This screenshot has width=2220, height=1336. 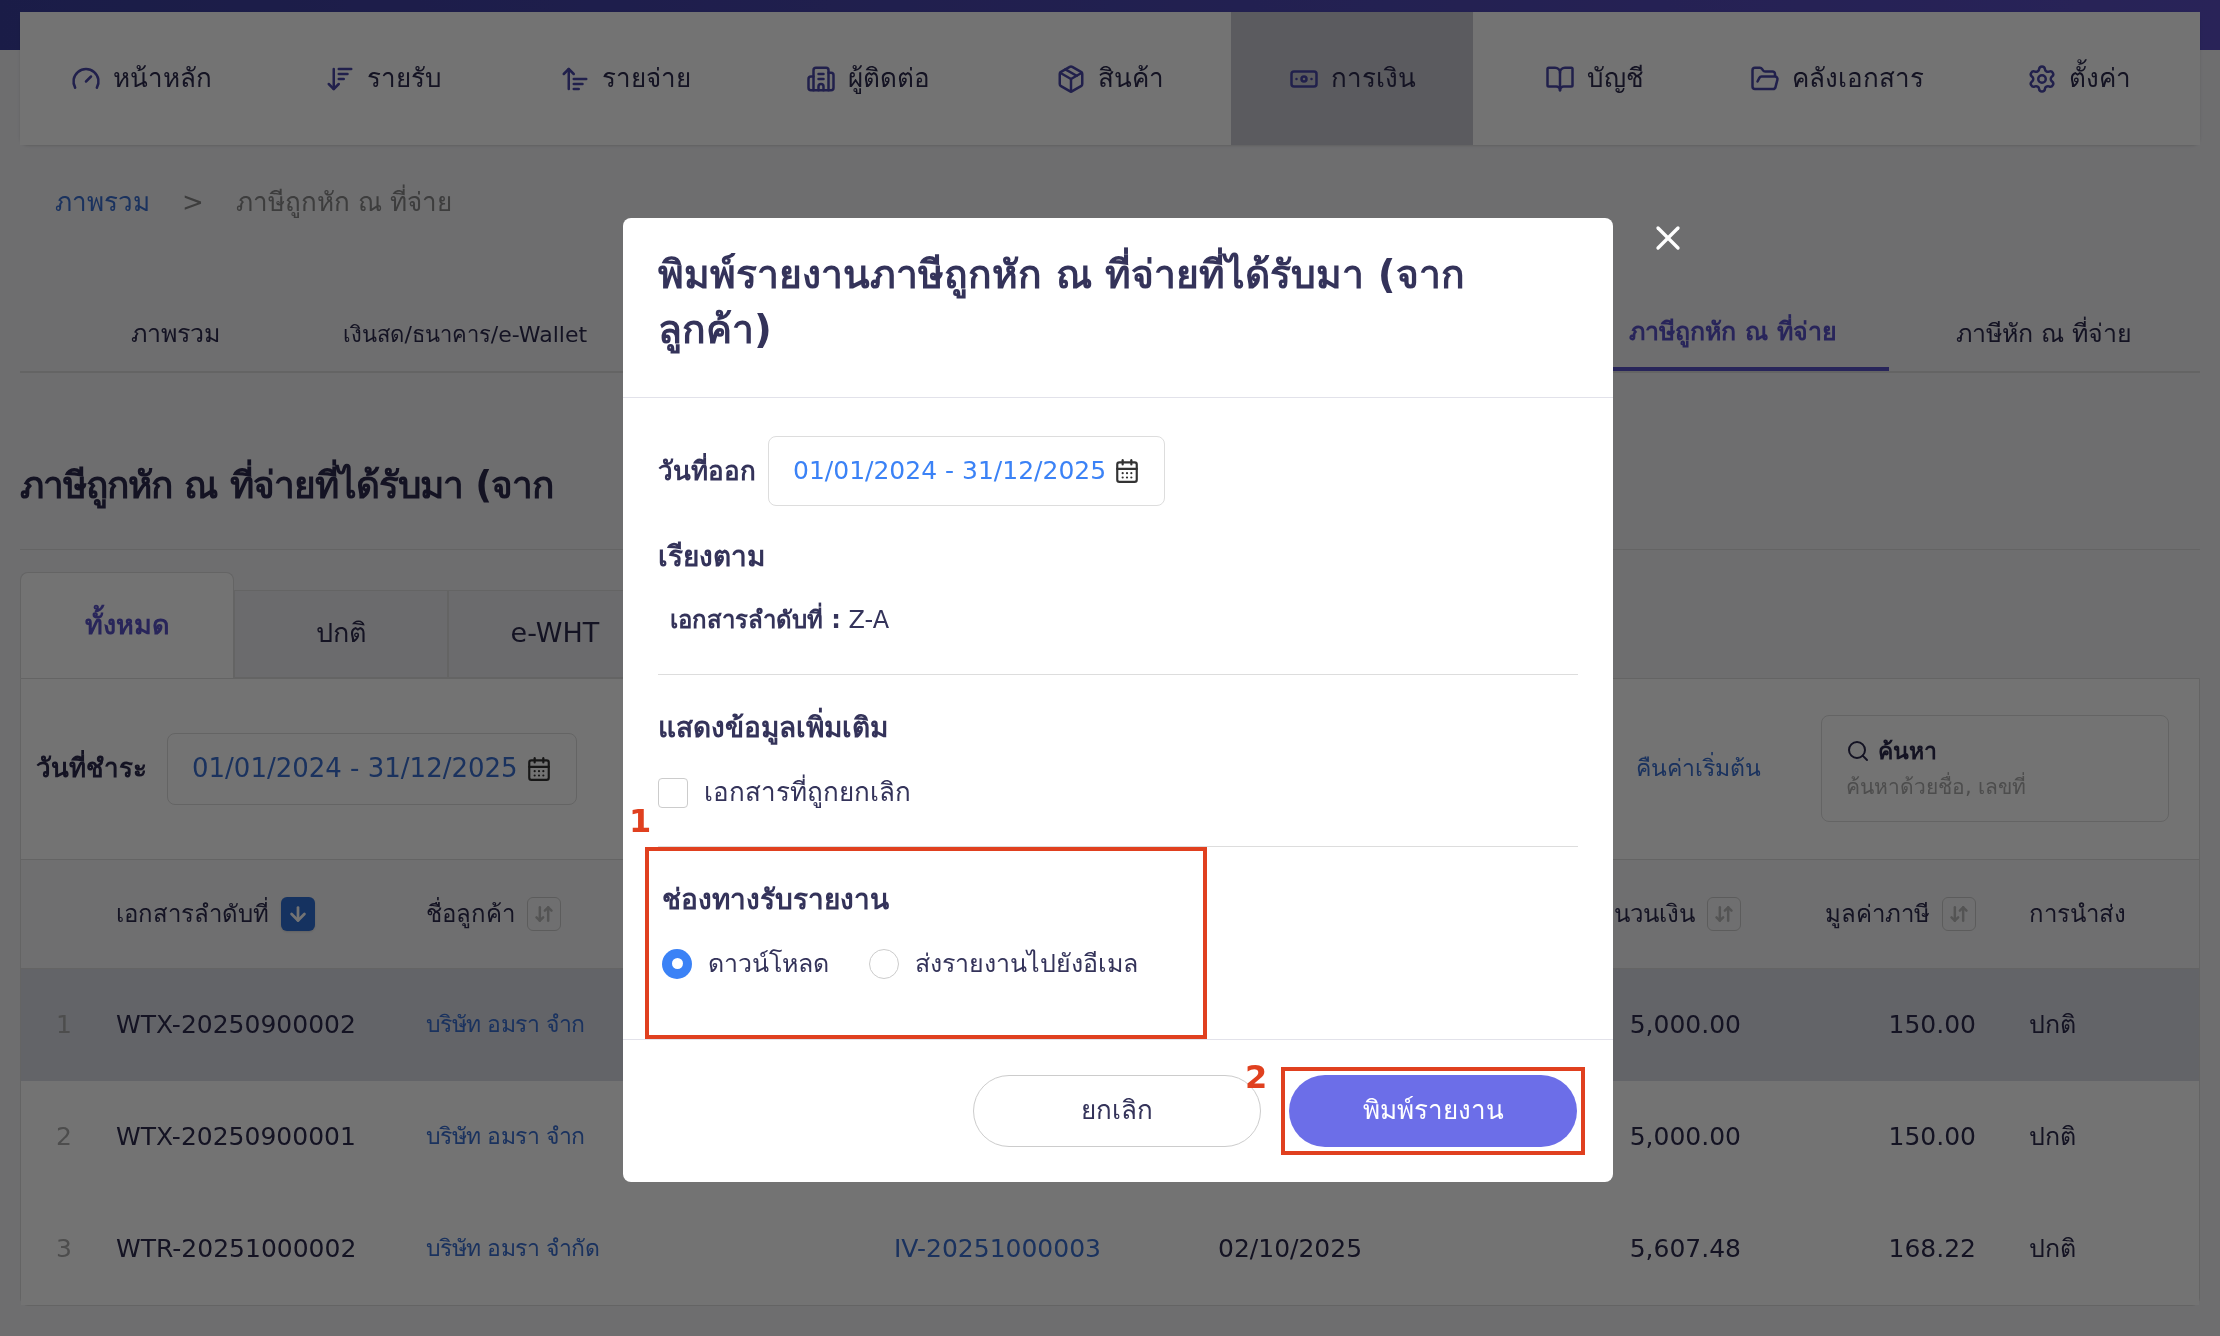 I want to click on column-header: การนำส่ง, so click(x=2077, y=914).